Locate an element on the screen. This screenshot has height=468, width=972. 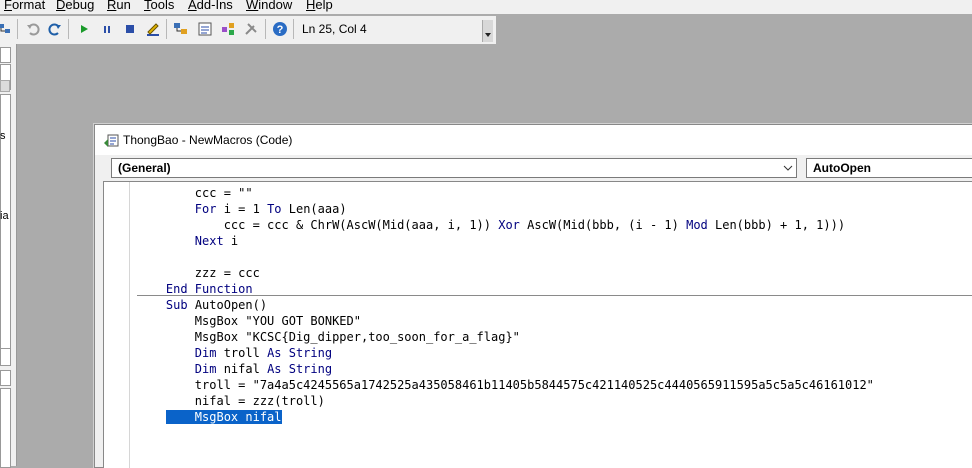
toolbar-options-chevron-icon is located at coordinates (487, 31).